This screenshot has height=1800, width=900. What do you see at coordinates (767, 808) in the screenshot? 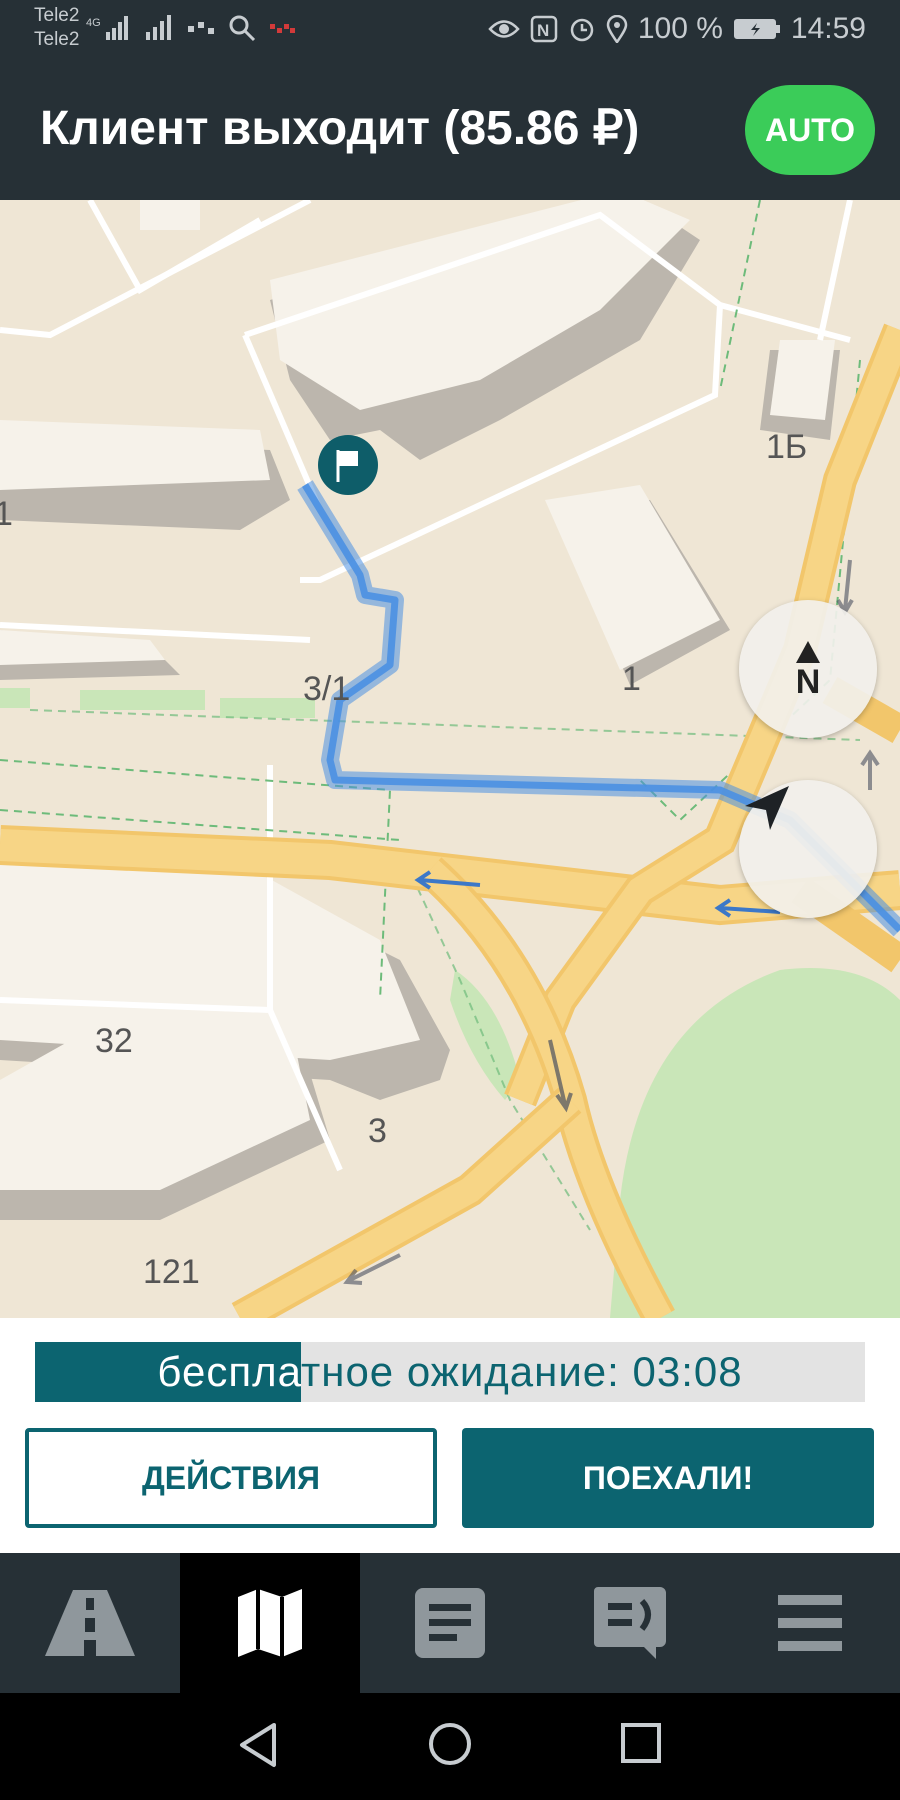
I see `locate-arrow-icon` at bounding box center [767, 808].